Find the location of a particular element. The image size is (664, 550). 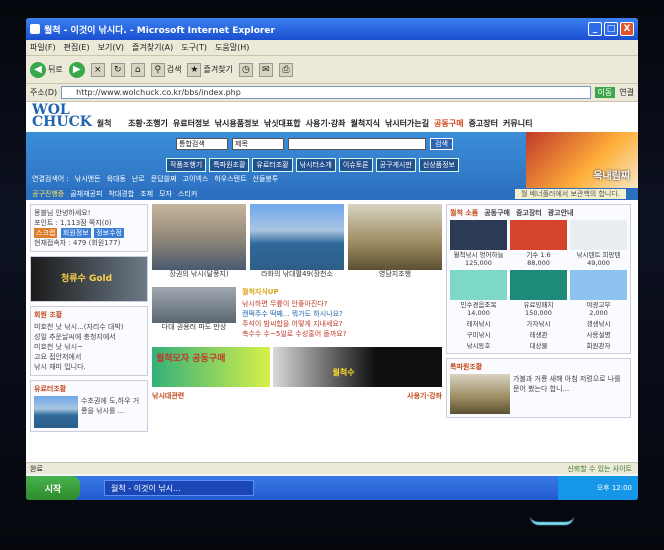

shop-category: 레생관 is located at coordinates (538, 335).